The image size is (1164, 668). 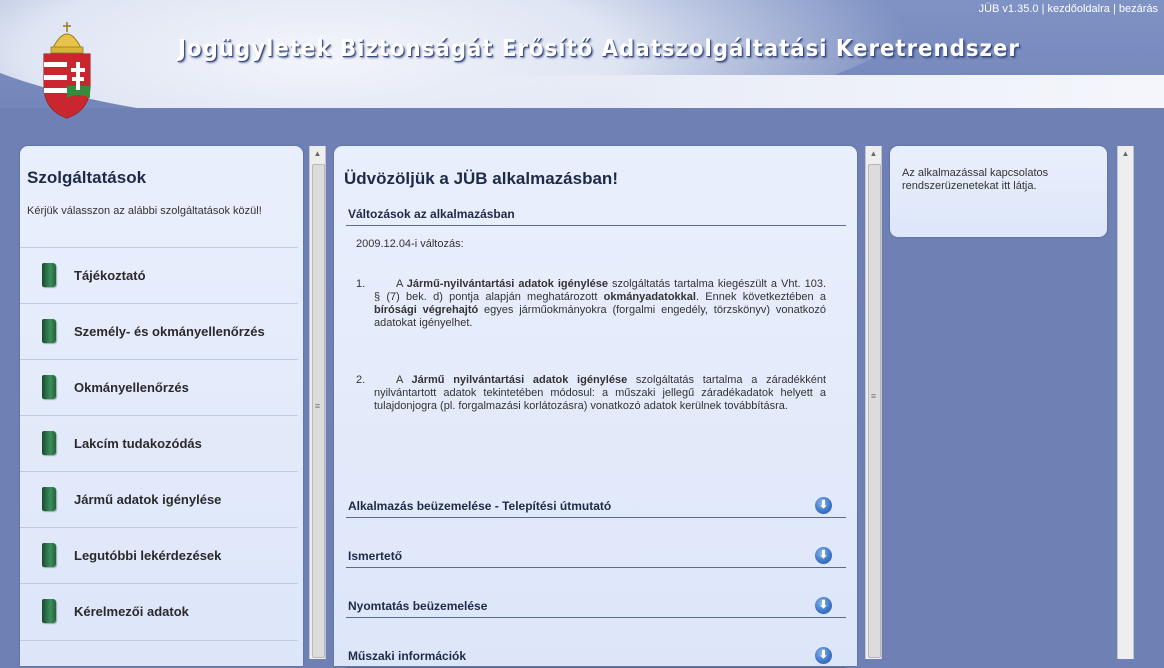 I want to click on section-label: Ismertető, so click(x=375, y=556).